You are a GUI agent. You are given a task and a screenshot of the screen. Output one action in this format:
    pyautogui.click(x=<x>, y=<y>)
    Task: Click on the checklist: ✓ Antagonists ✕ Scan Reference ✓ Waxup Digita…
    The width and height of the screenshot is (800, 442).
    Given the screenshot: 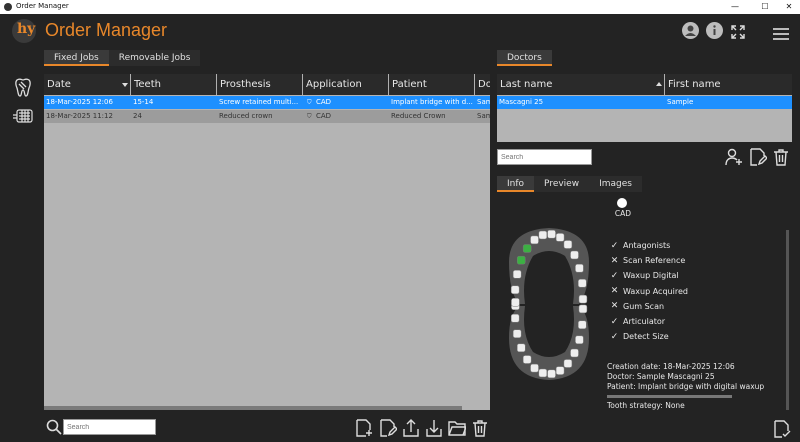 What is the action you would take?
    pyautogui.click(x=648, y=291)
    